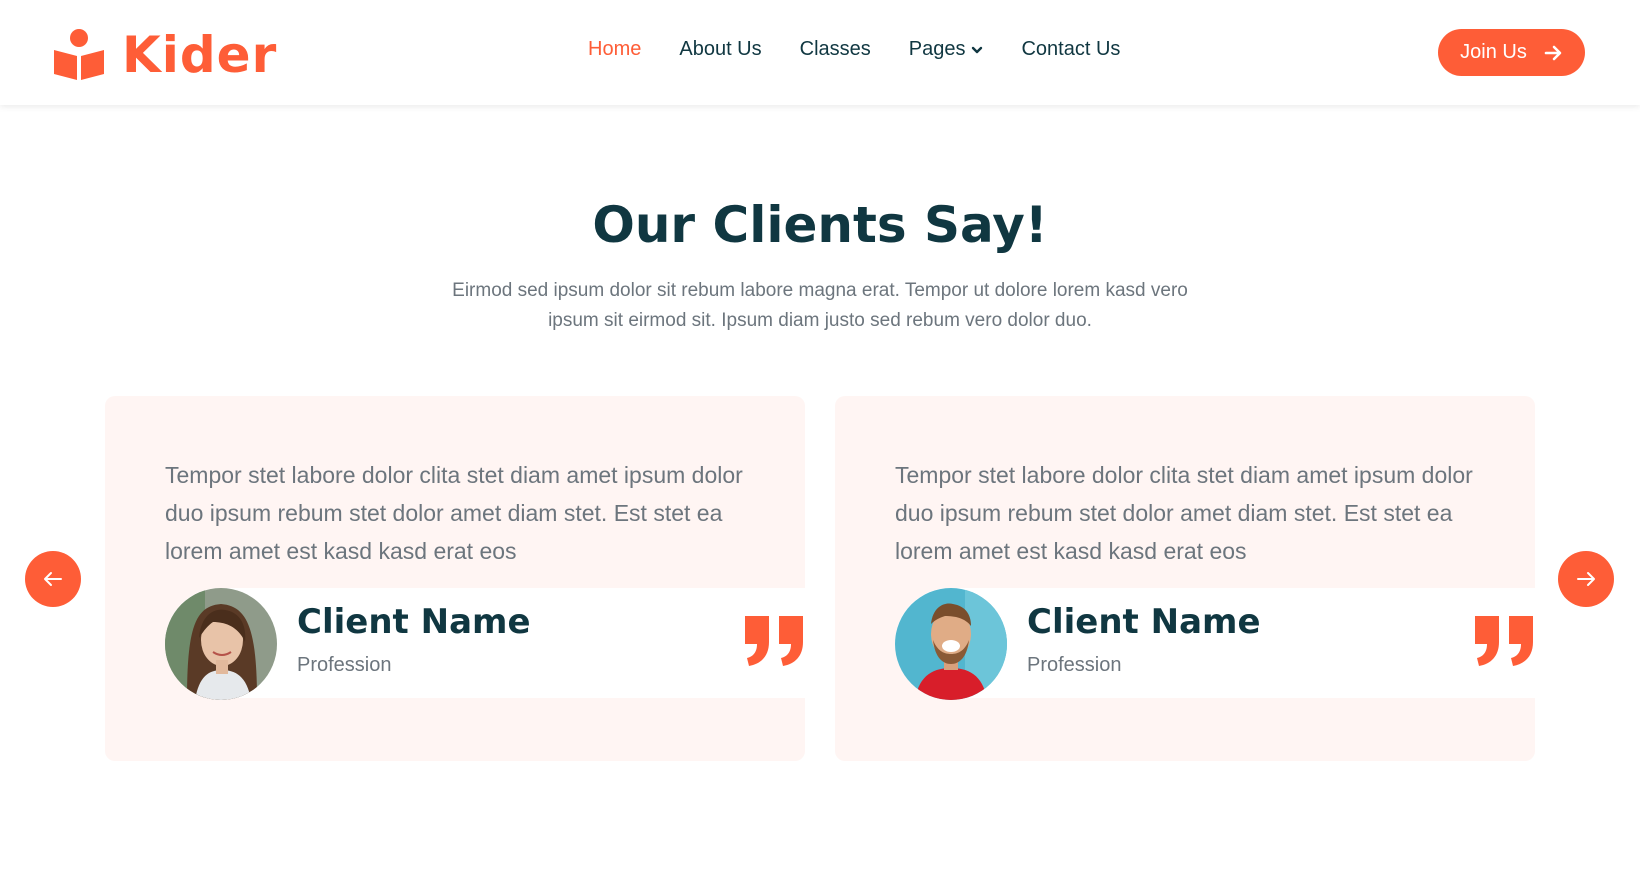 The width and height of the screenshot is (1640, 876). I want to click on join-us-button: Join Us, so click(1511, 52).